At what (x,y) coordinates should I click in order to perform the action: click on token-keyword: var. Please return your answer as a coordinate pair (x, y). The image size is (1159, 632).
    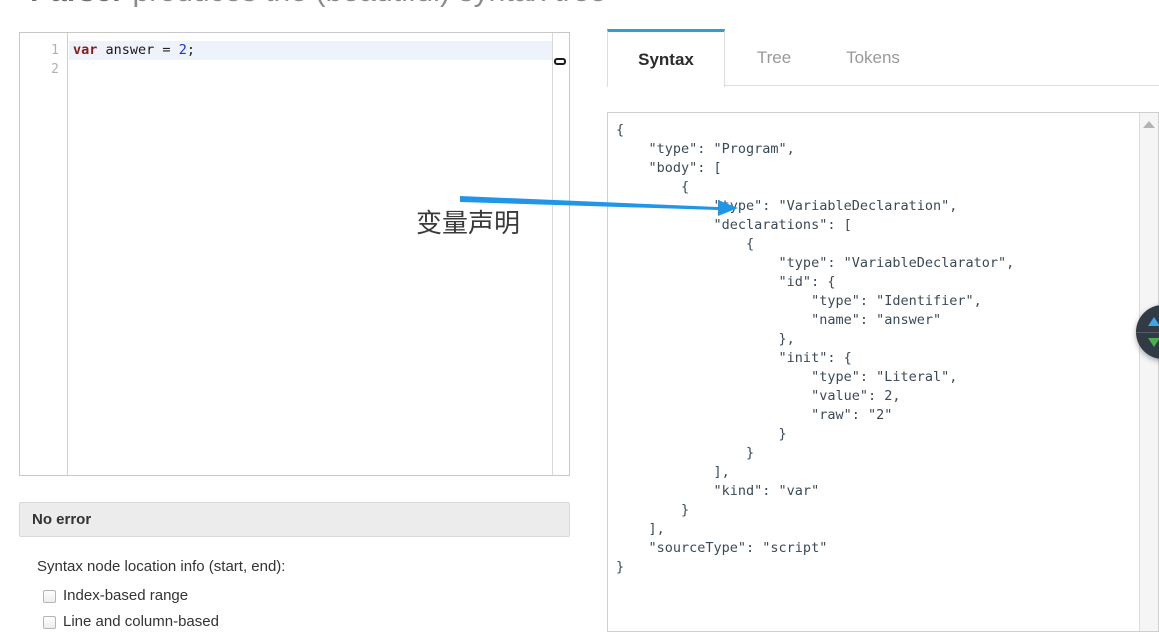
    Looking at the image, I should click on (85, 50).